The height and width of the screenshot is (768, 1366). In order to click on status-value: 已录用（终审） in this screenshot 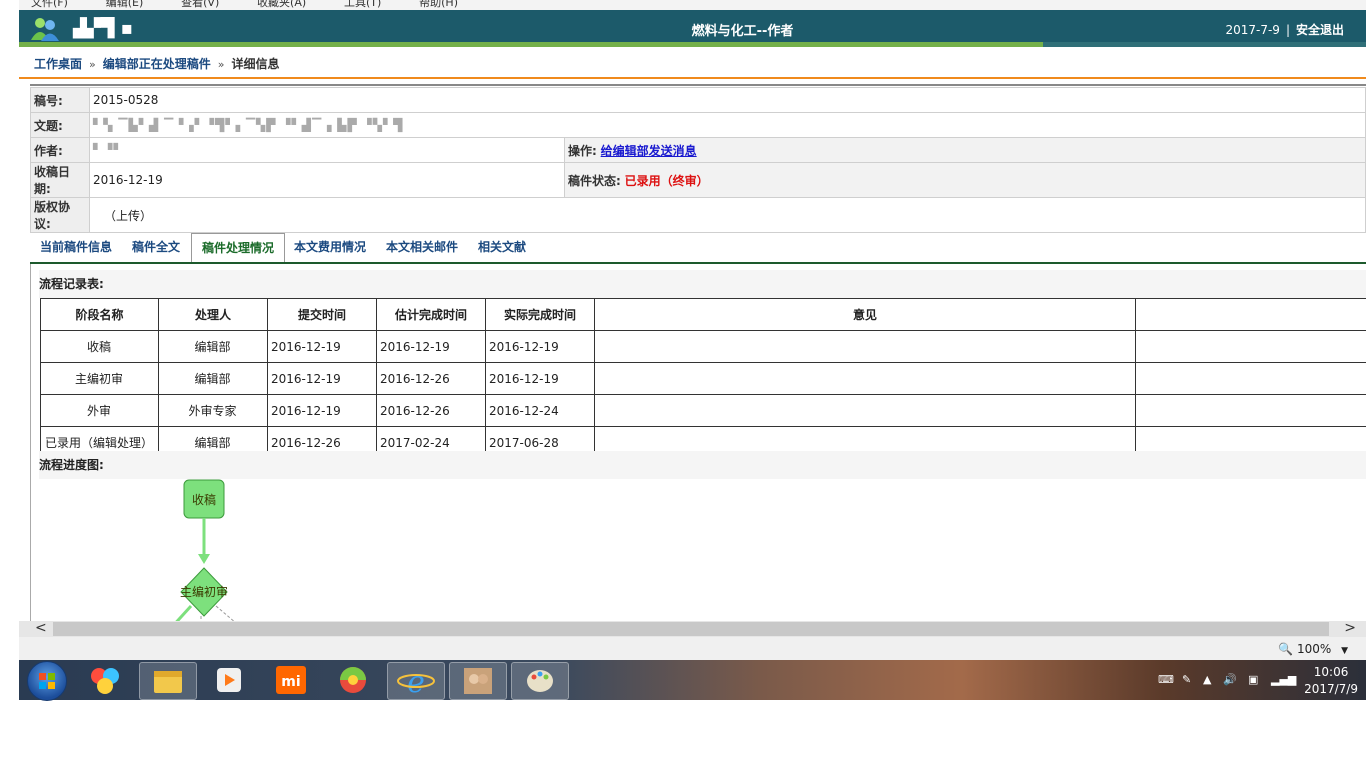, I will do `click(666, 180)`.